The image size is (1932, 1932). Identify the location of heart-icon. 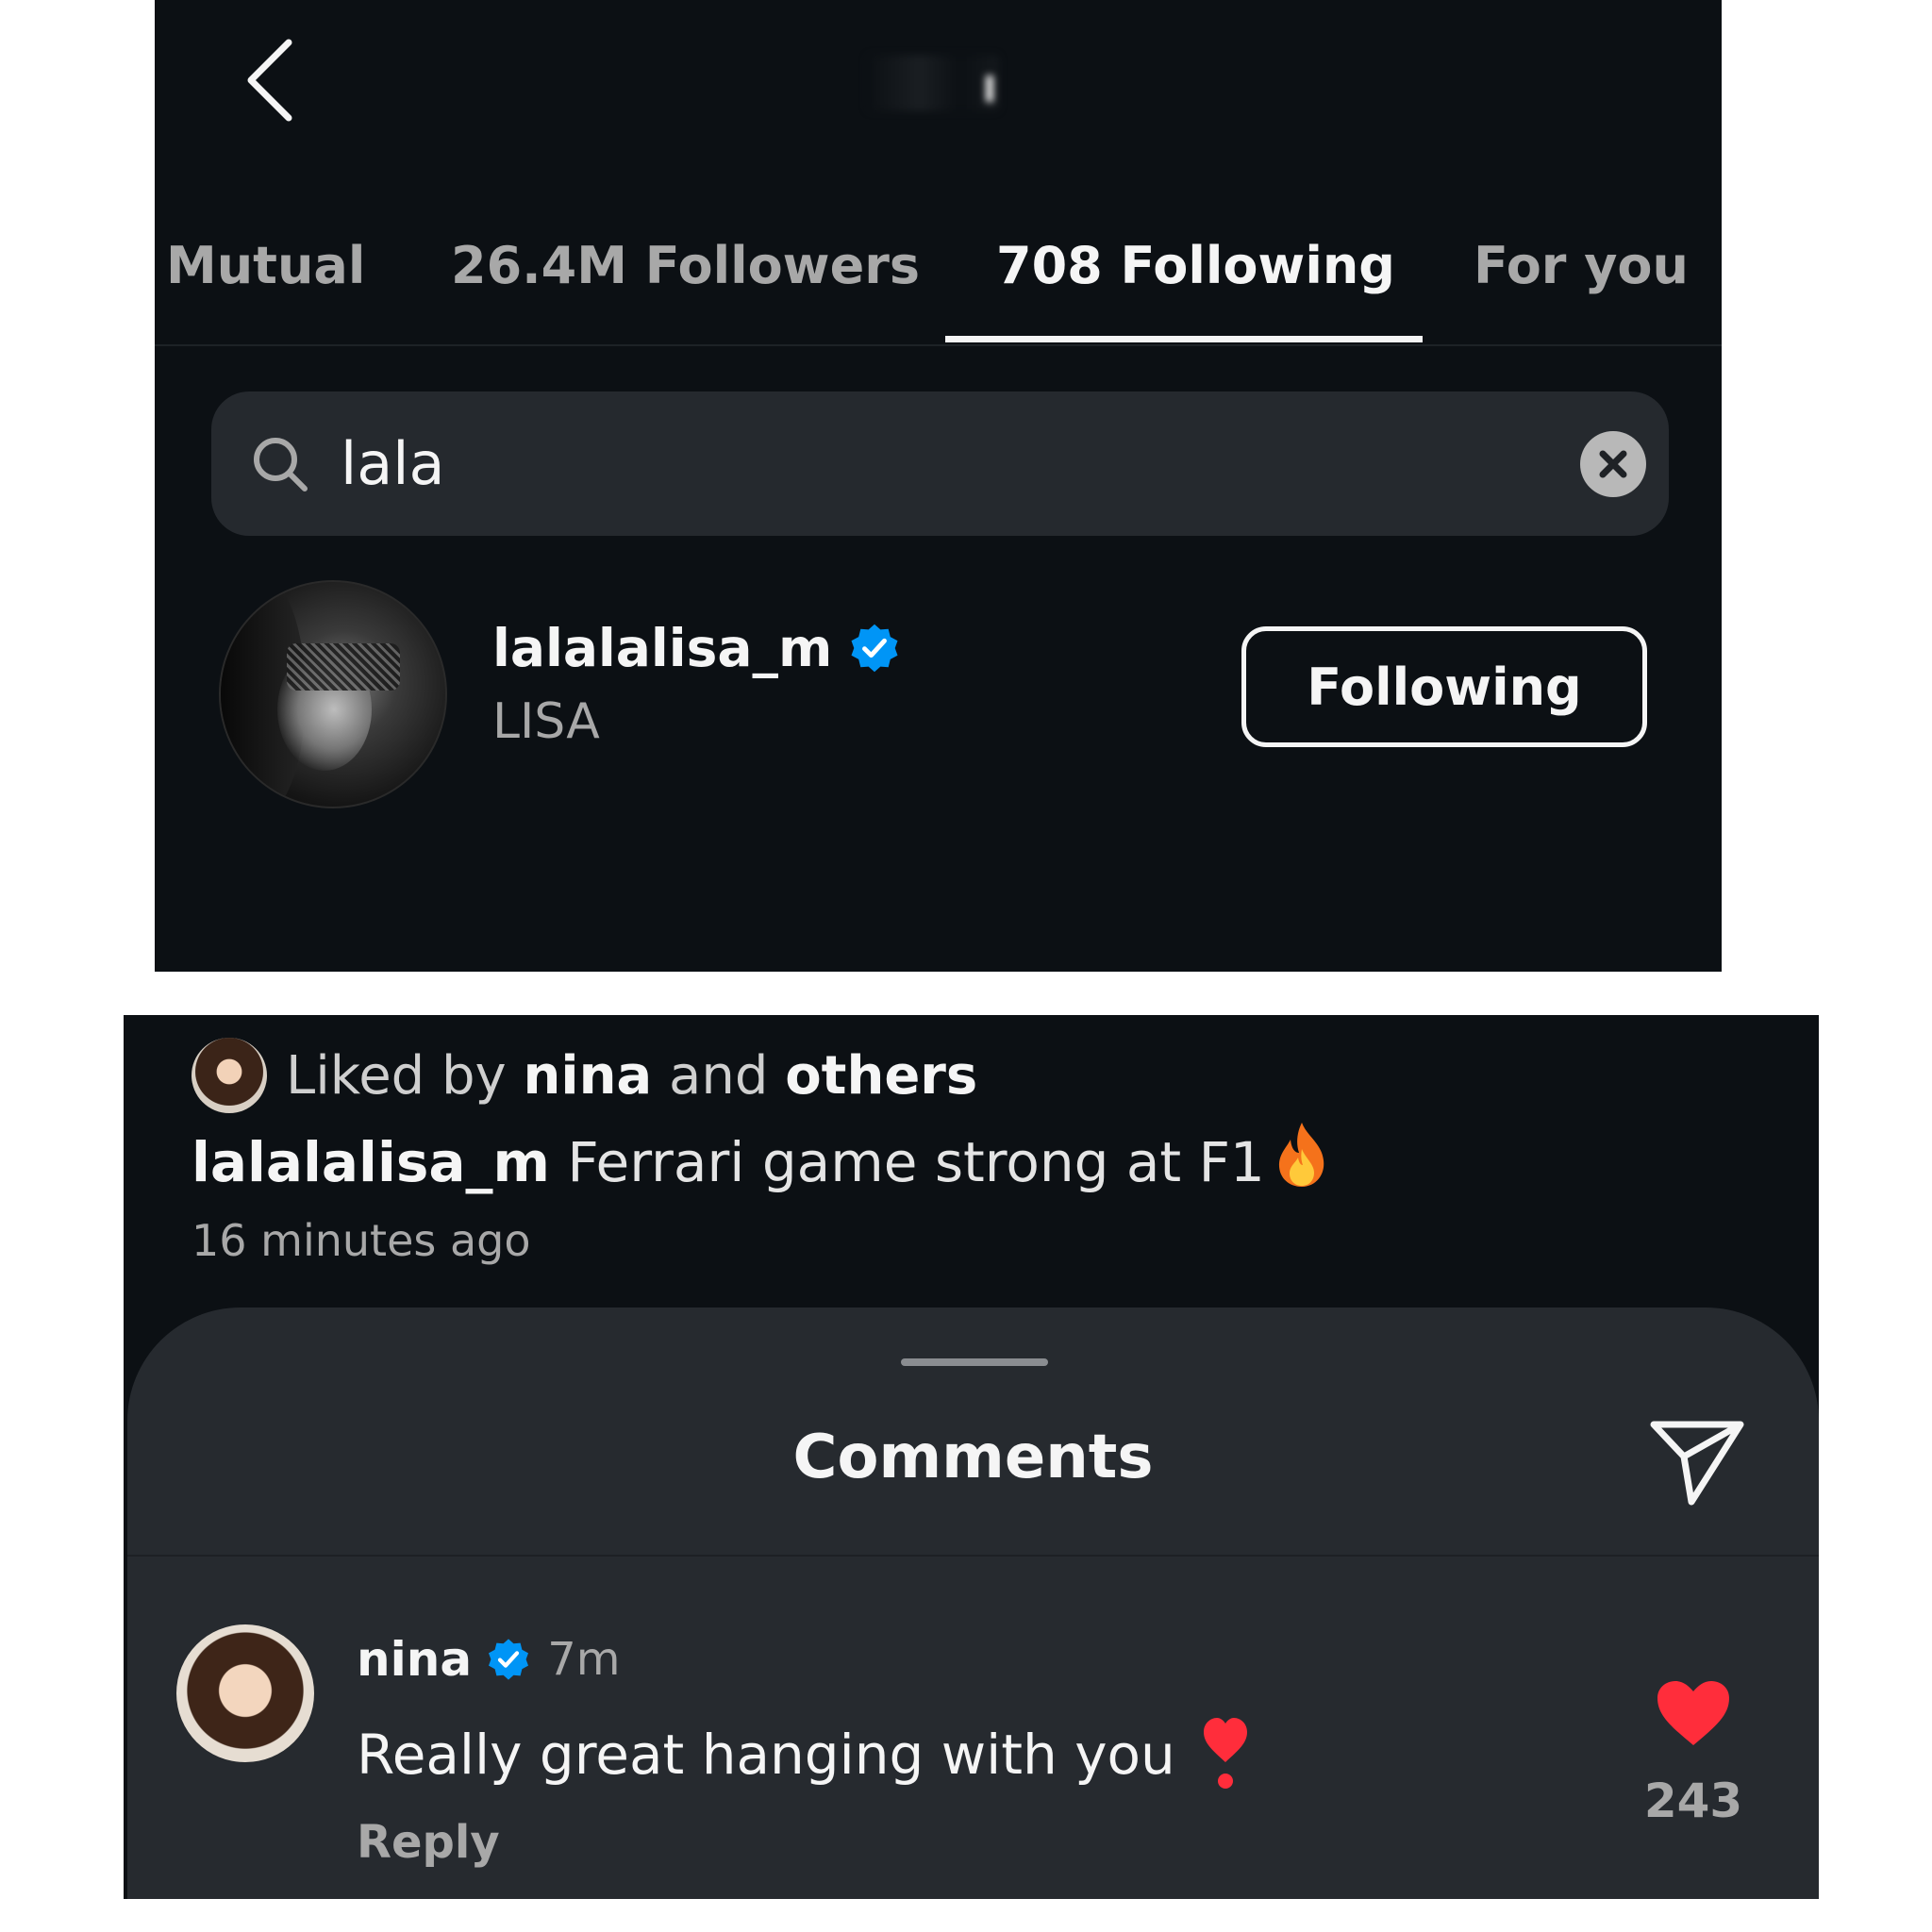
(1693, 1713).